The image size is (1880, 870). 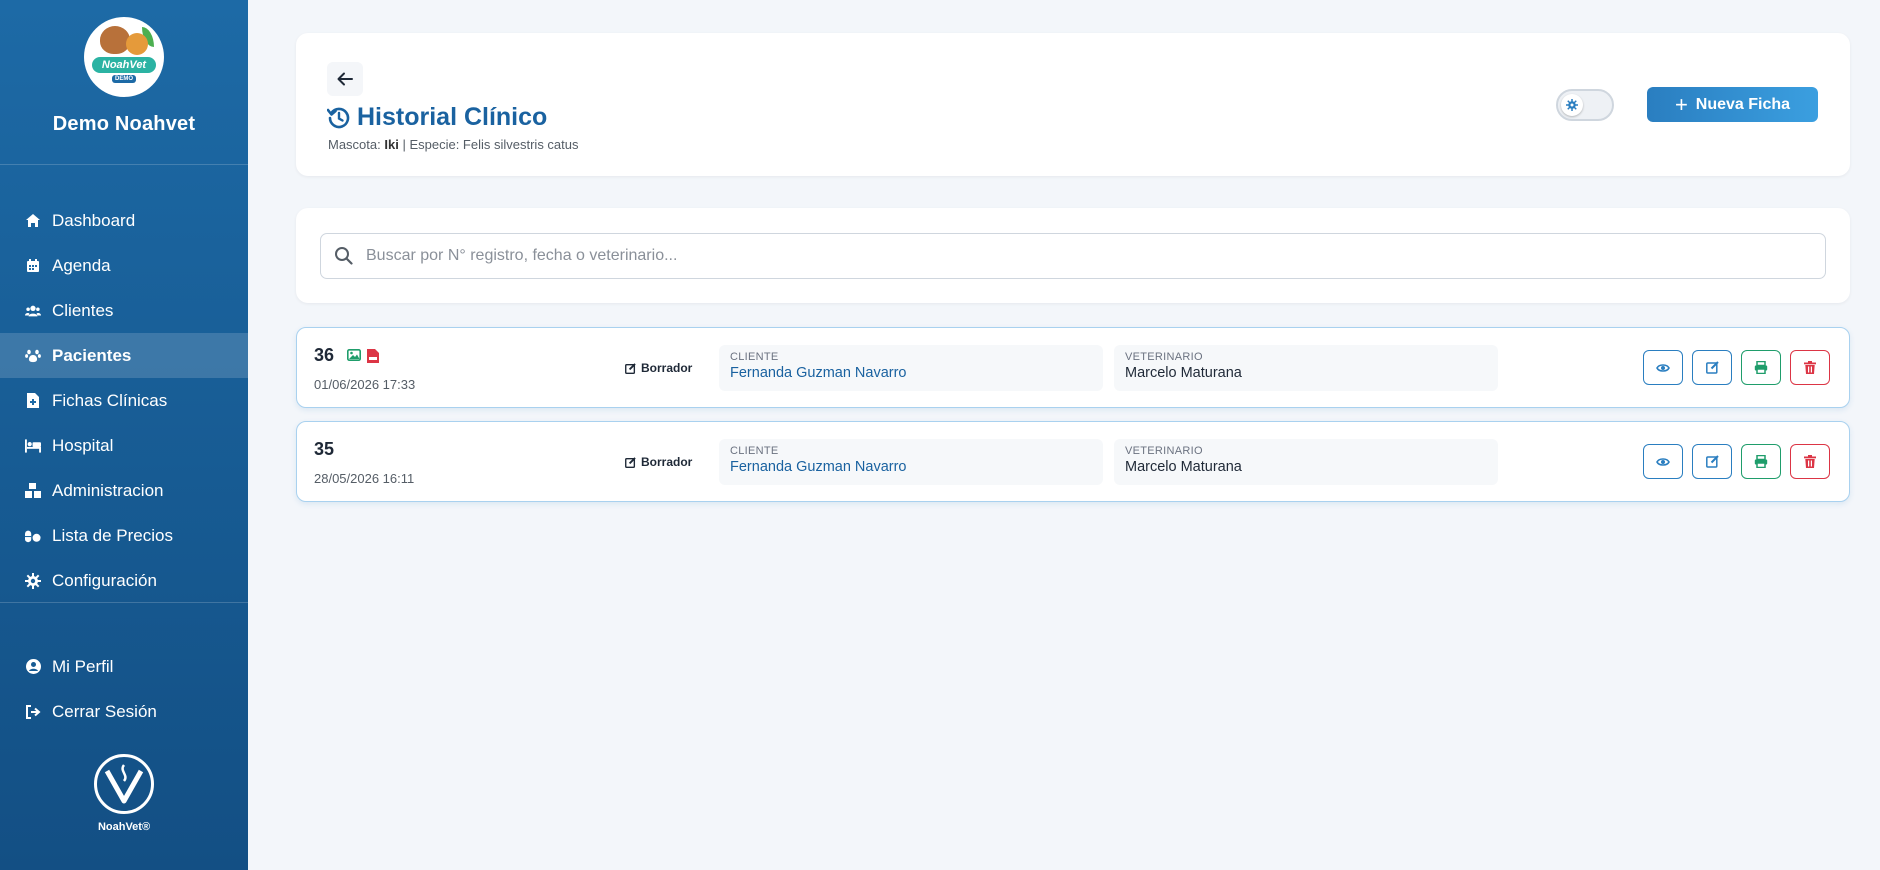 What do you see at coordinates (354, 355) in the screenshot?
I see `image-attachment-icon` at bounding box center [354, 355].